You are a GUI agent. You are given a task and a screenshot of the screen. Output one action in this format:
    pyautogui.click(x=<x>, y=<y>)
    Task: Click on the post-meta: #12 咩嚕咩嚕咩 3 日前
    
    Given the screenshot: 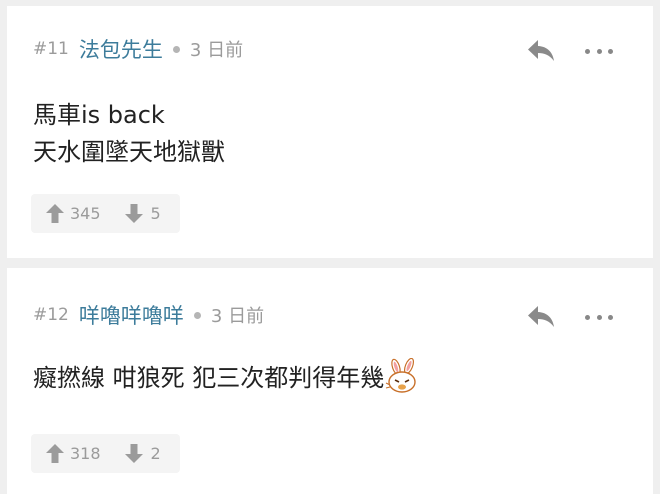 What is the action you would take?
    pyautogui.click(x=148, y=315)
    